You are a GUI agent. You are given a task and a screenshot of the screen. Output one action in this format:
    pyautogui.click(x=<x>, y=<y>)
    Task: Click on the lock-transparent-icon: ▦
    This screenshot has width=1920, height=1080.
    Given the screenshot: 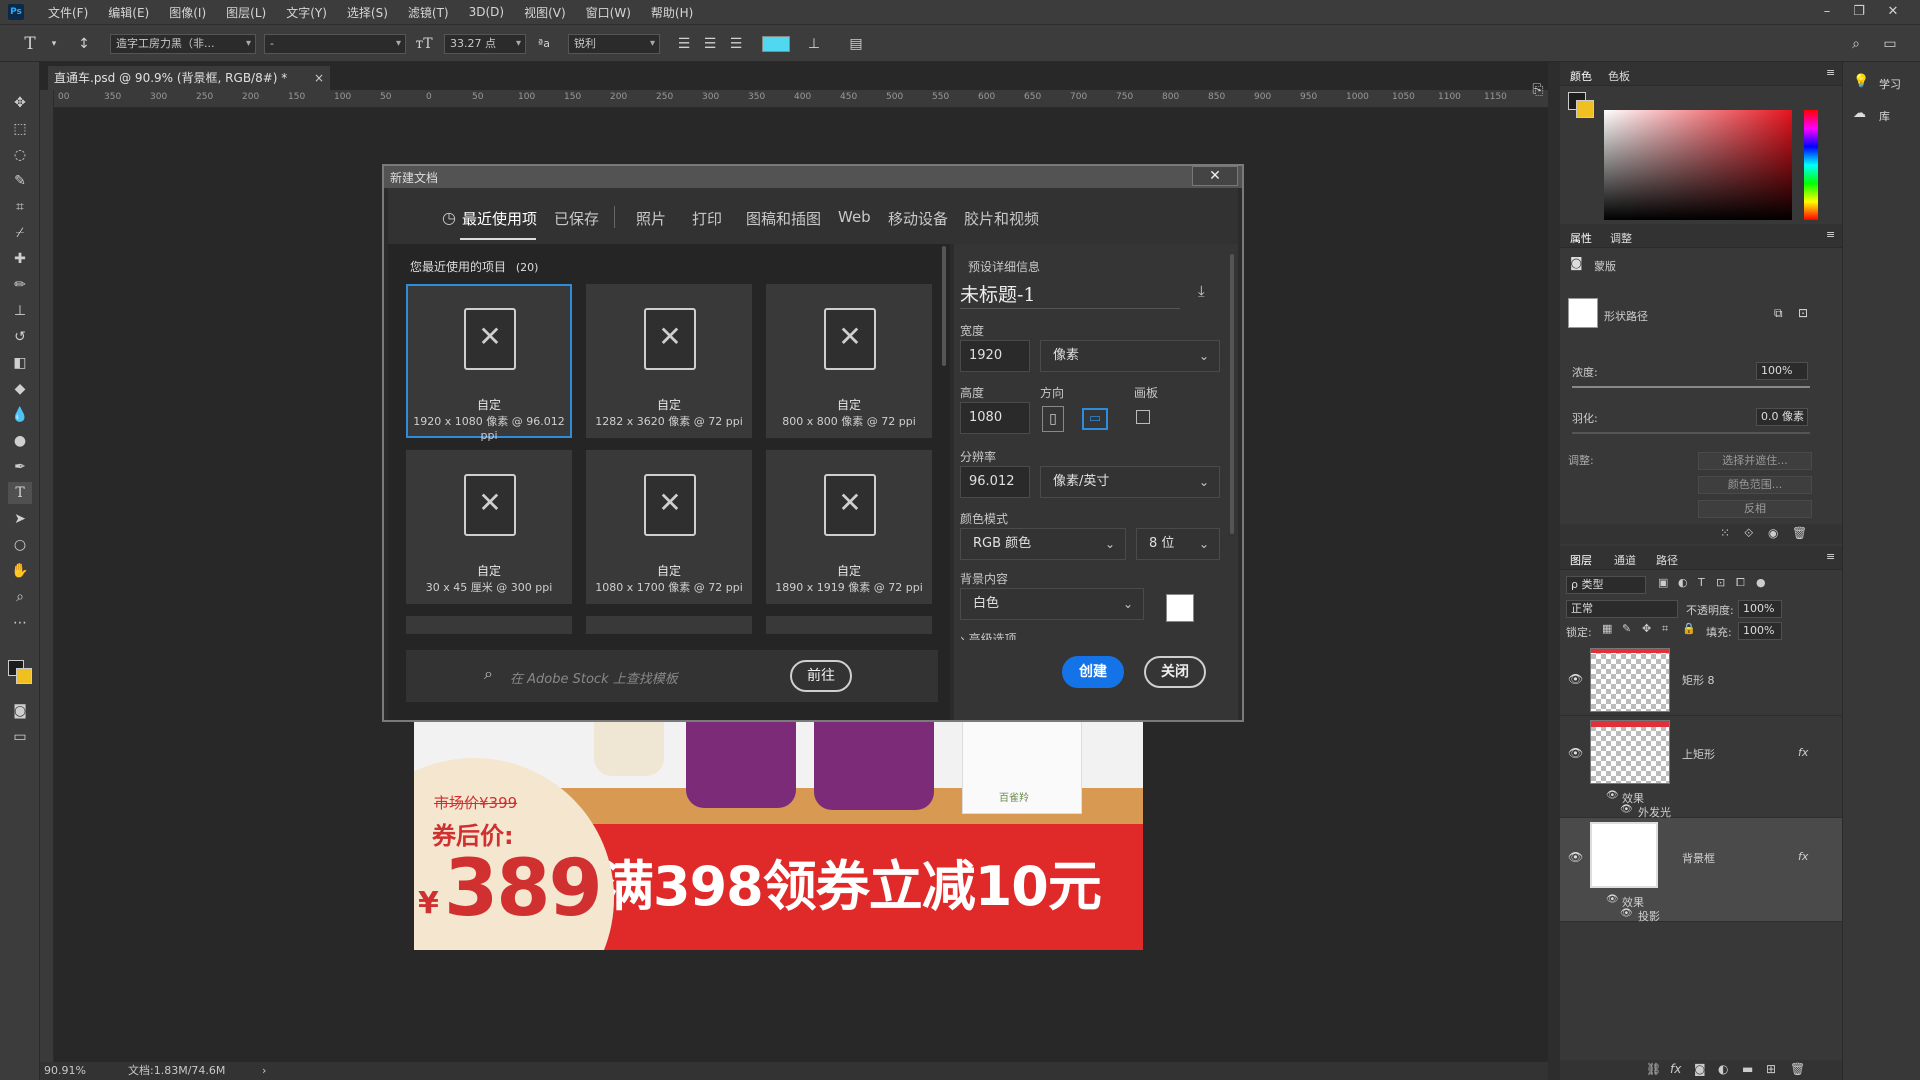 What is the action you would take?
    pyautogui.click(x=1607, y=628)
    